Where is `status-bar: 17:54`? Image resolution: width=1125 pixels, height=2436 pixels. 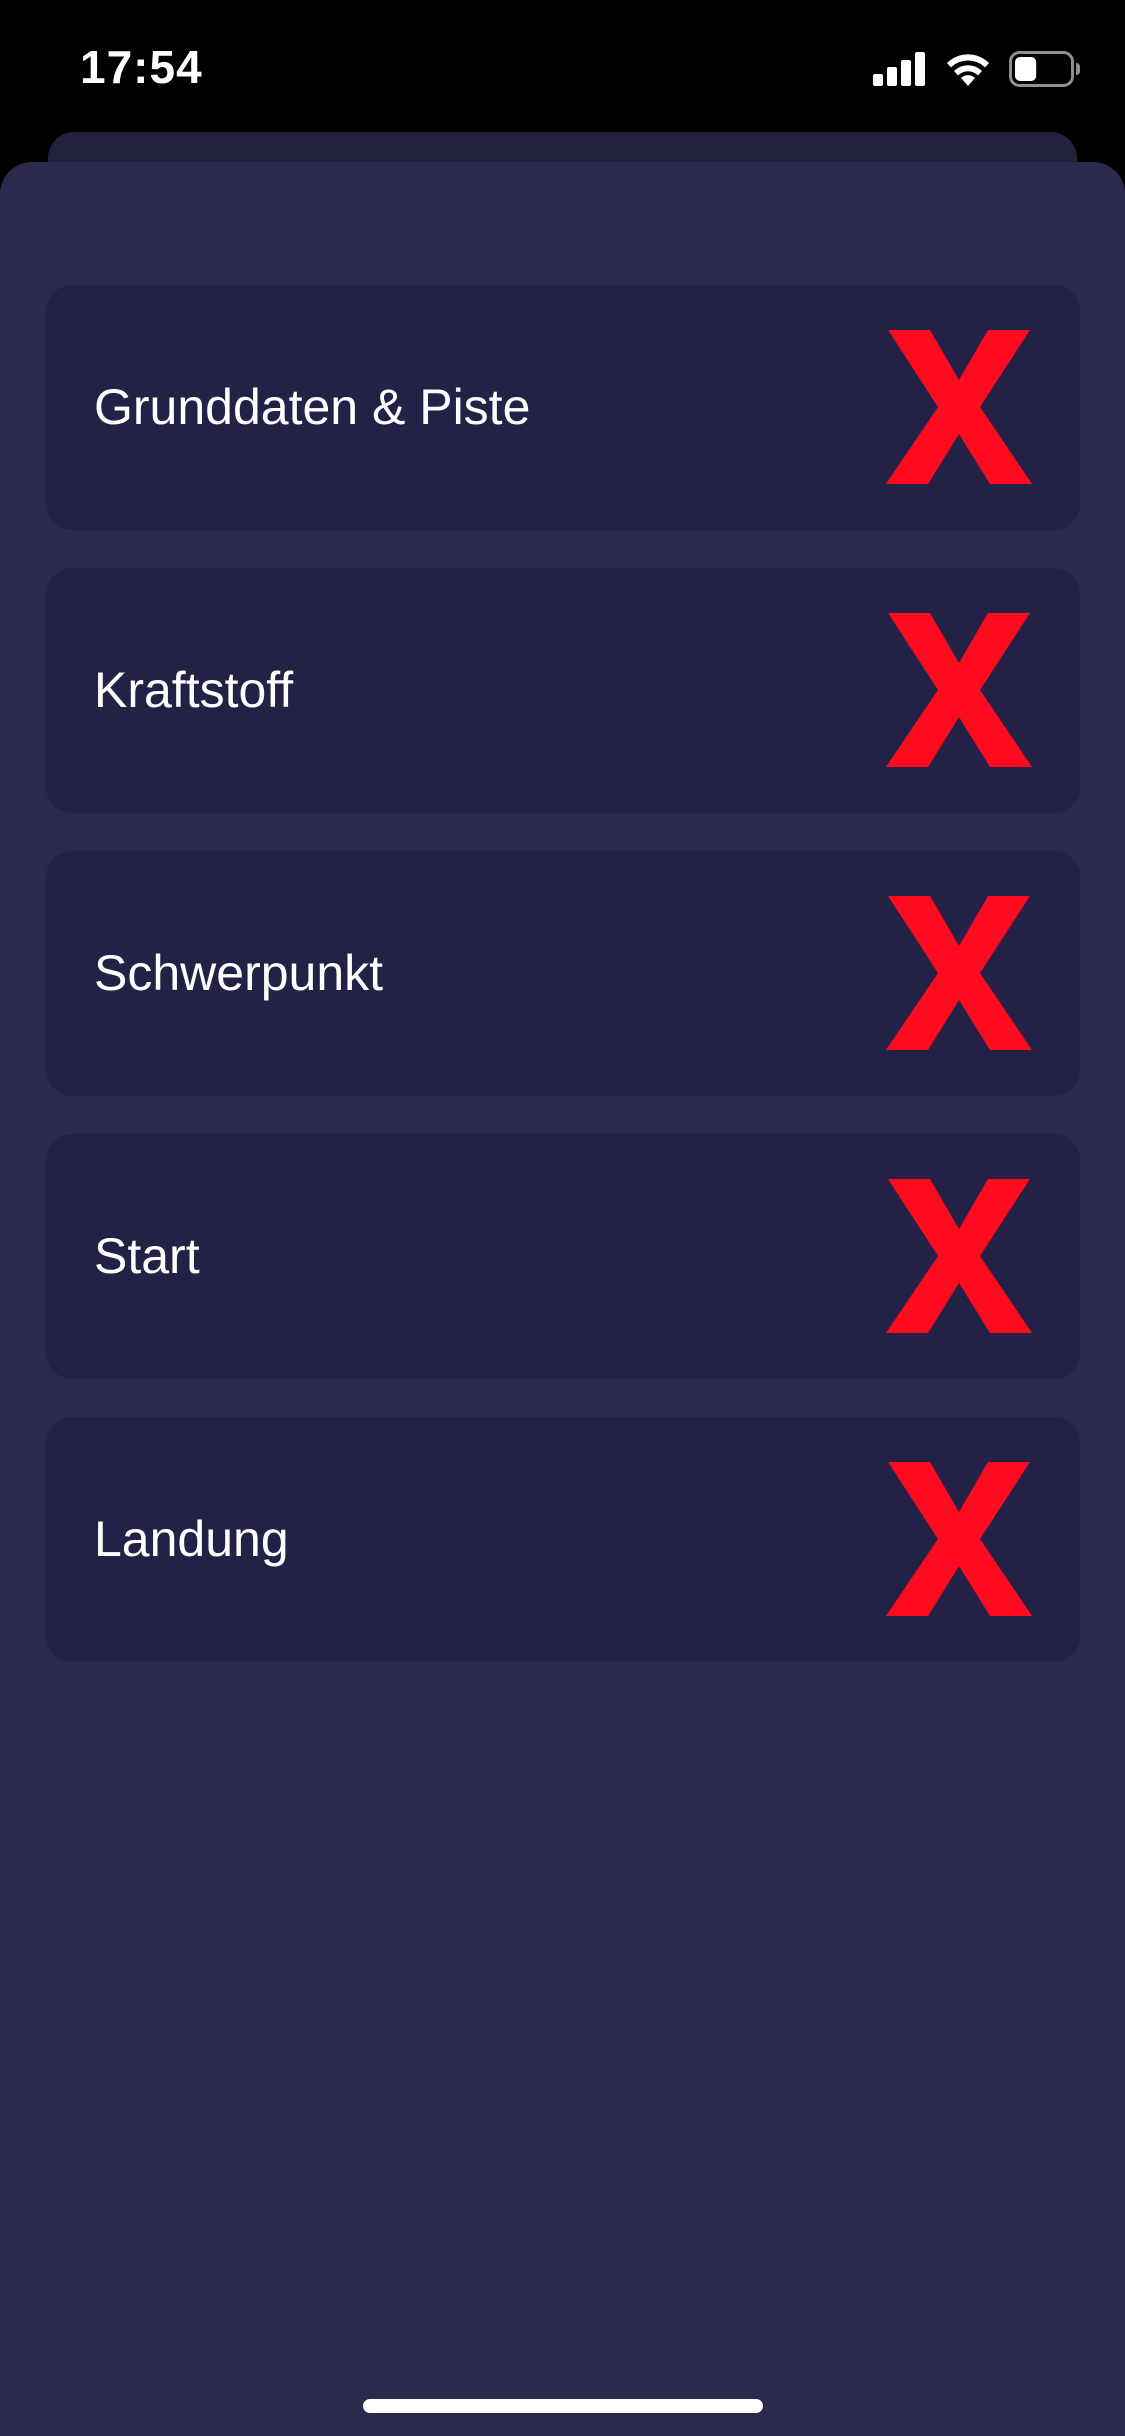 status-bar: 17:54 is located at coordinates (562, 66).